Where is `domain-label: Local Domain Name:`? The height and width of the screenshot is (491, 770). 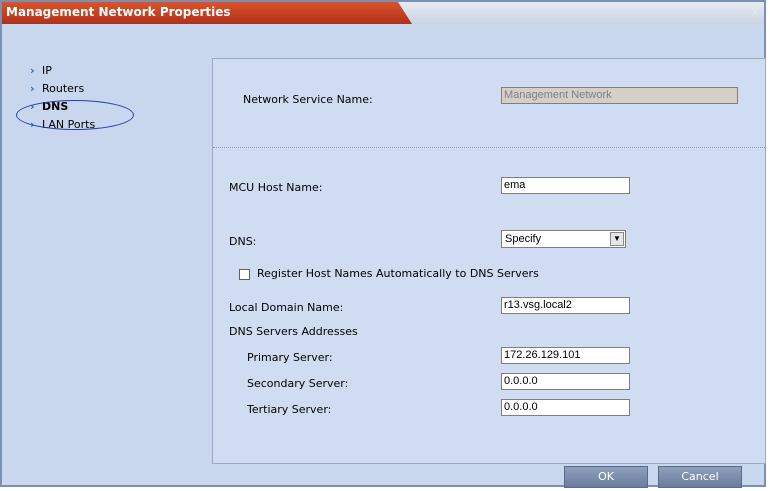
domain-label: Local Domain Name: is located at coordinates (286, 307).